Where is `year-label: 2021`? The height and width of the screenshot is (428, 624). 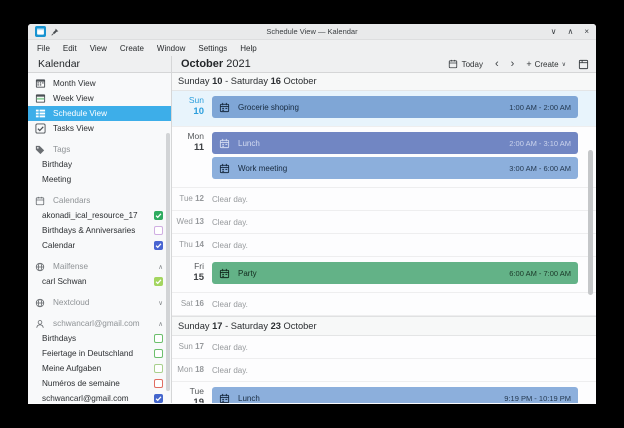
year-label: 2021 is located at coordinates (238, 64).